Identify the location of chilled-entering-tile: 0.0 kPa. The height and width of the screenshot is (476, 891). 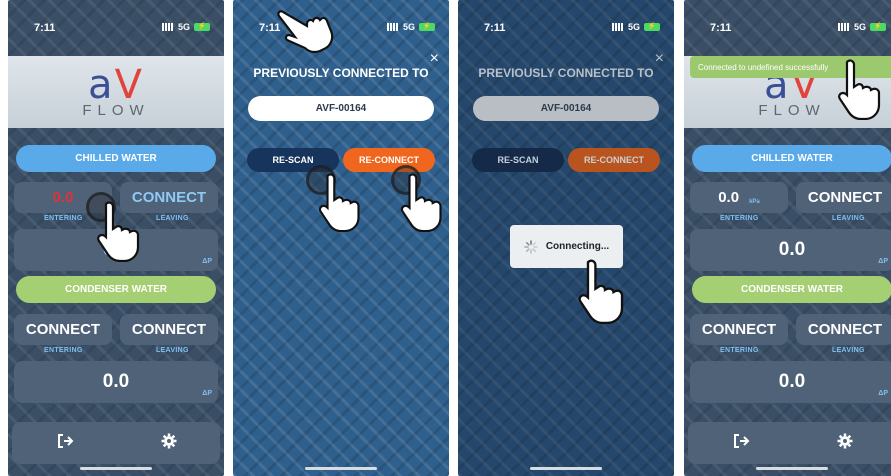
(739, 197).